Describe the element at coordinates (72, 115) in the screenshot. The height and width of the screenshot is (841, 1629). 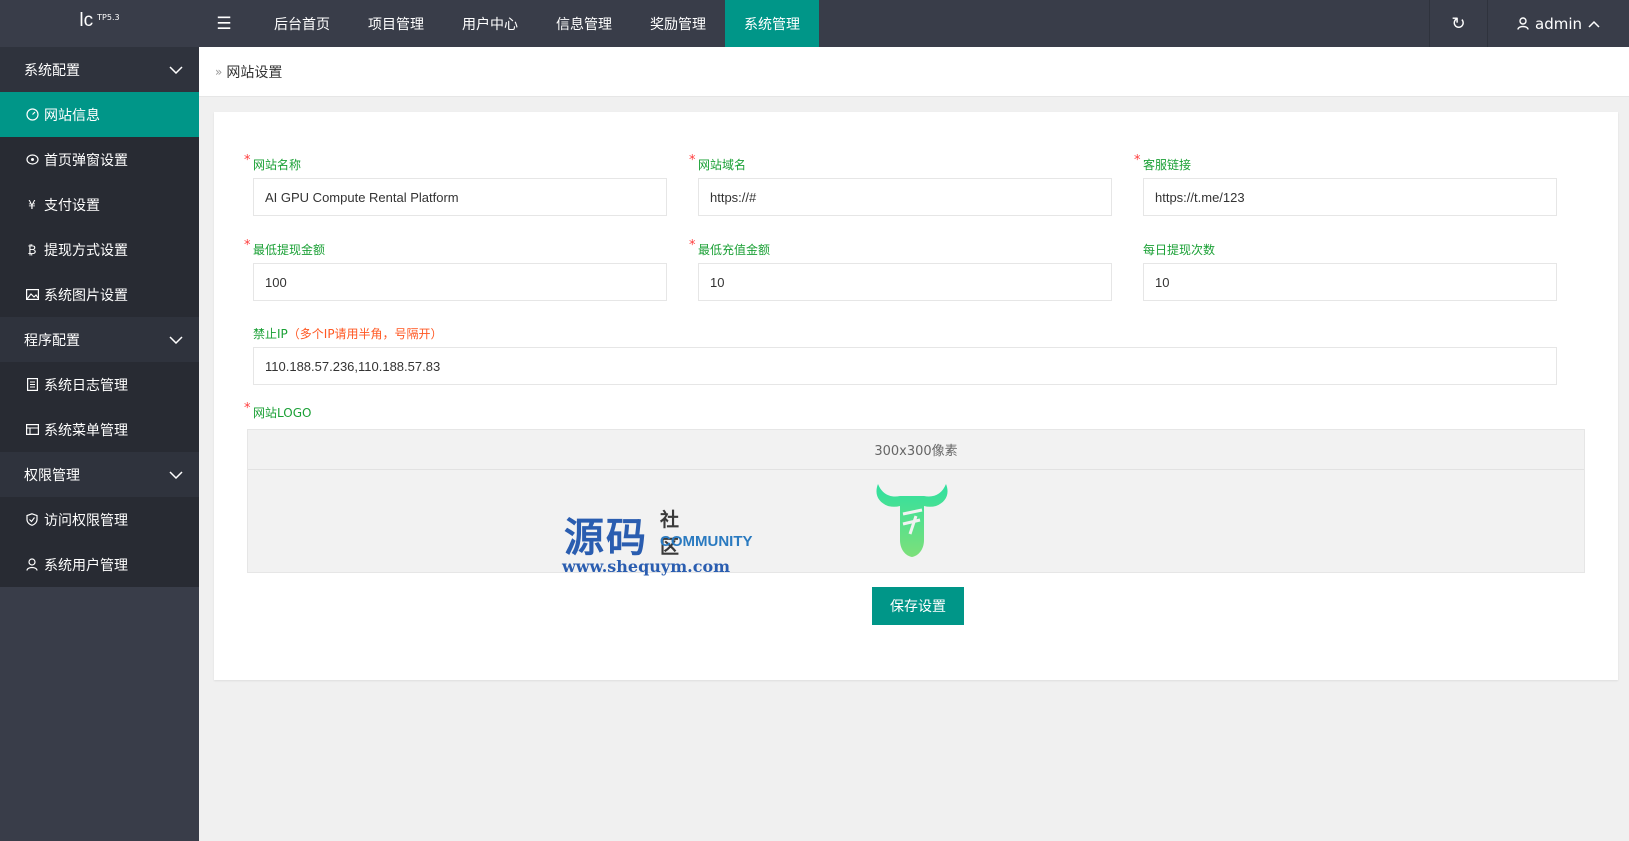
I see `sidebar-item-label: 网站信息` at that location.